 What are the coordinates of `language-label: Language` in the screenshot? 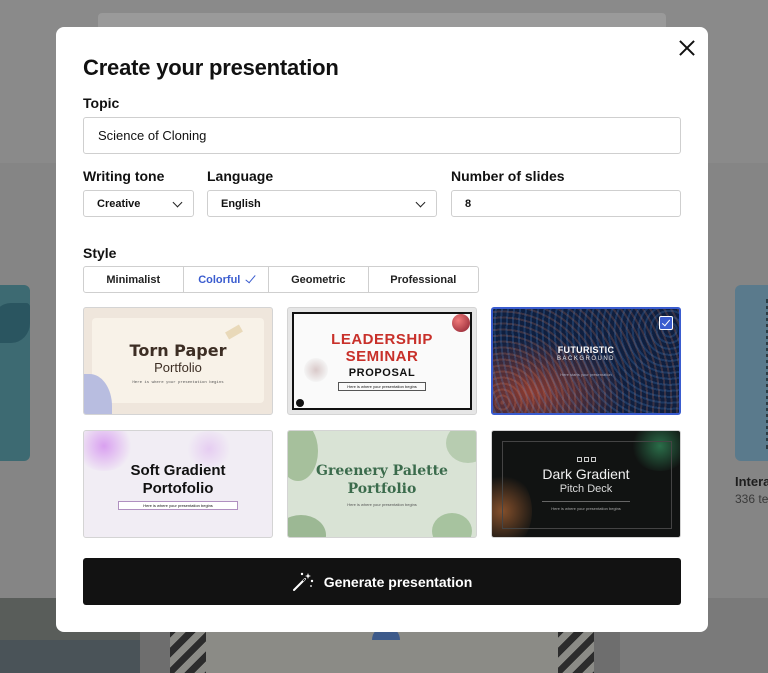 It's located at (240, 176).